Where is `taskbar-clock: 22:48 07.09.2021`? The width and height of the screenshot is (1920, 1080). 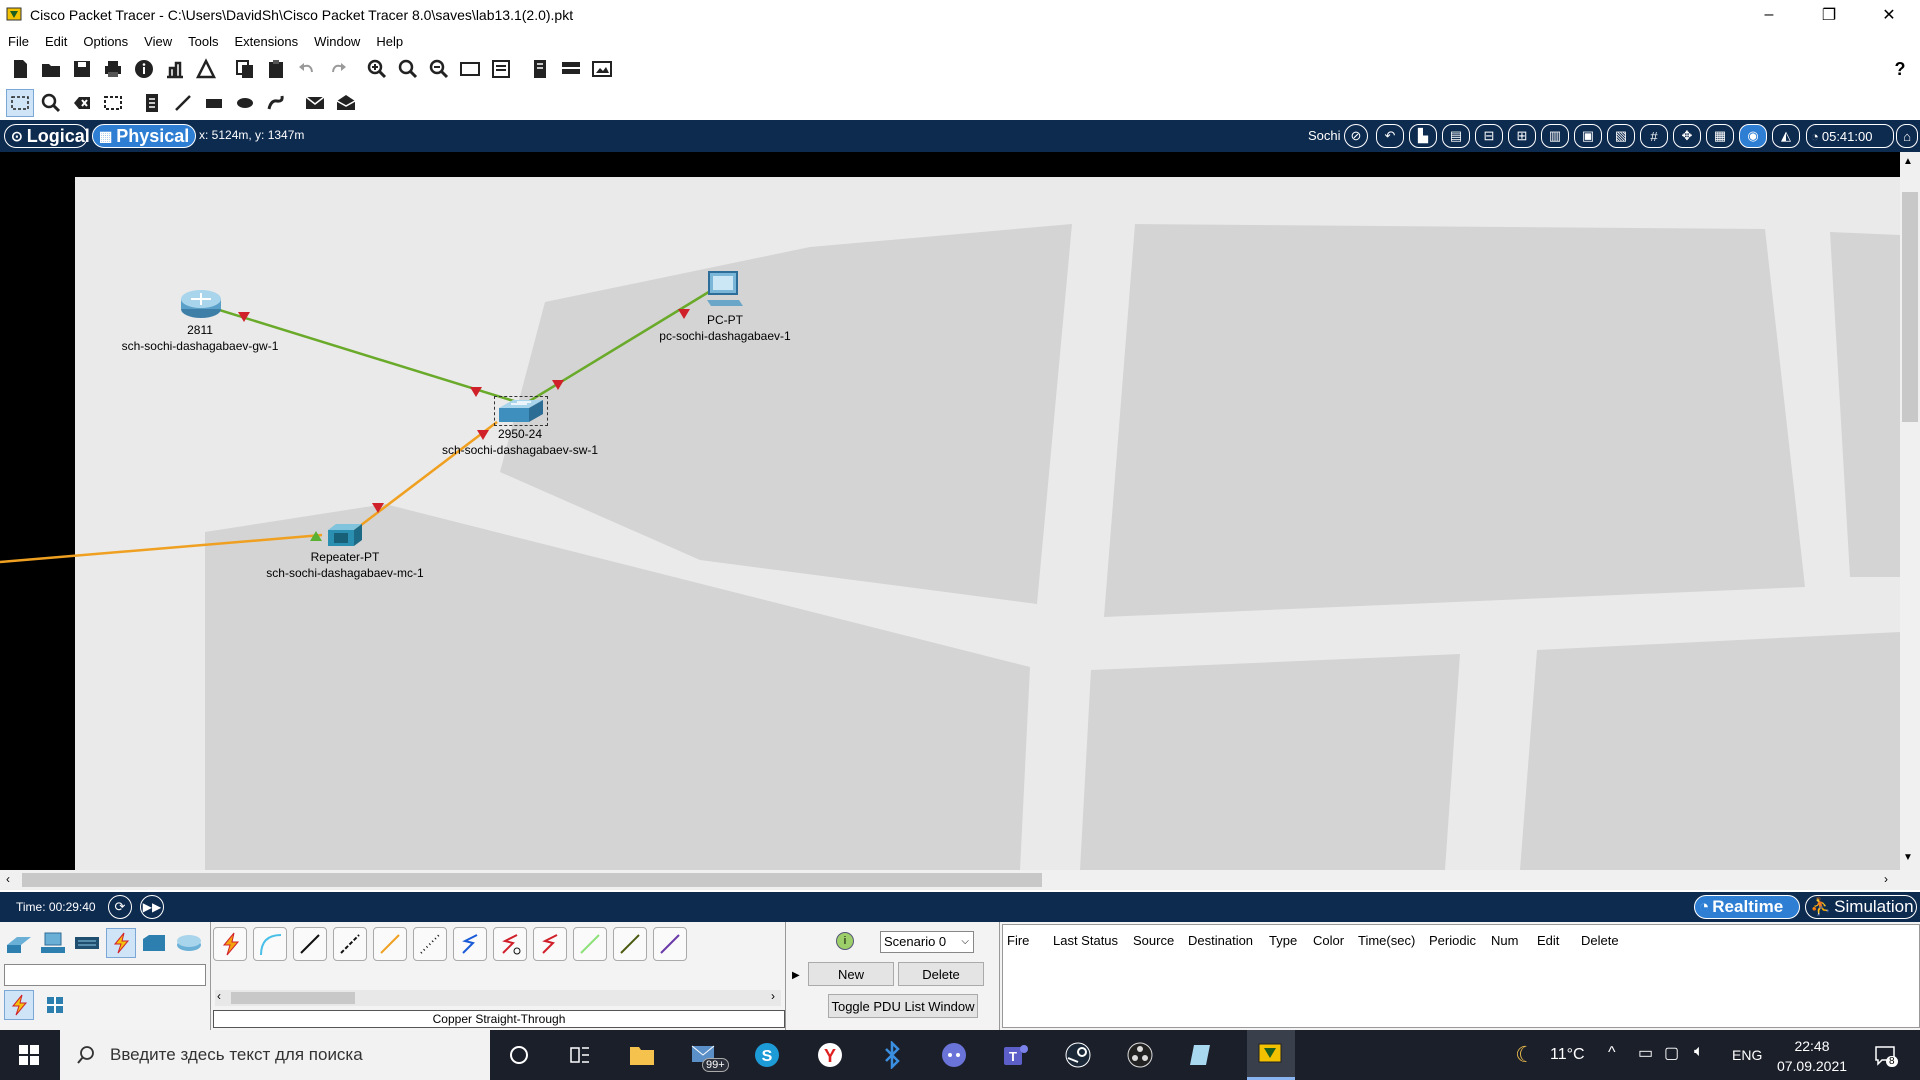 taskbar-clock: 22:48 07.09.2021 is located at coordinates (1812, 1056).